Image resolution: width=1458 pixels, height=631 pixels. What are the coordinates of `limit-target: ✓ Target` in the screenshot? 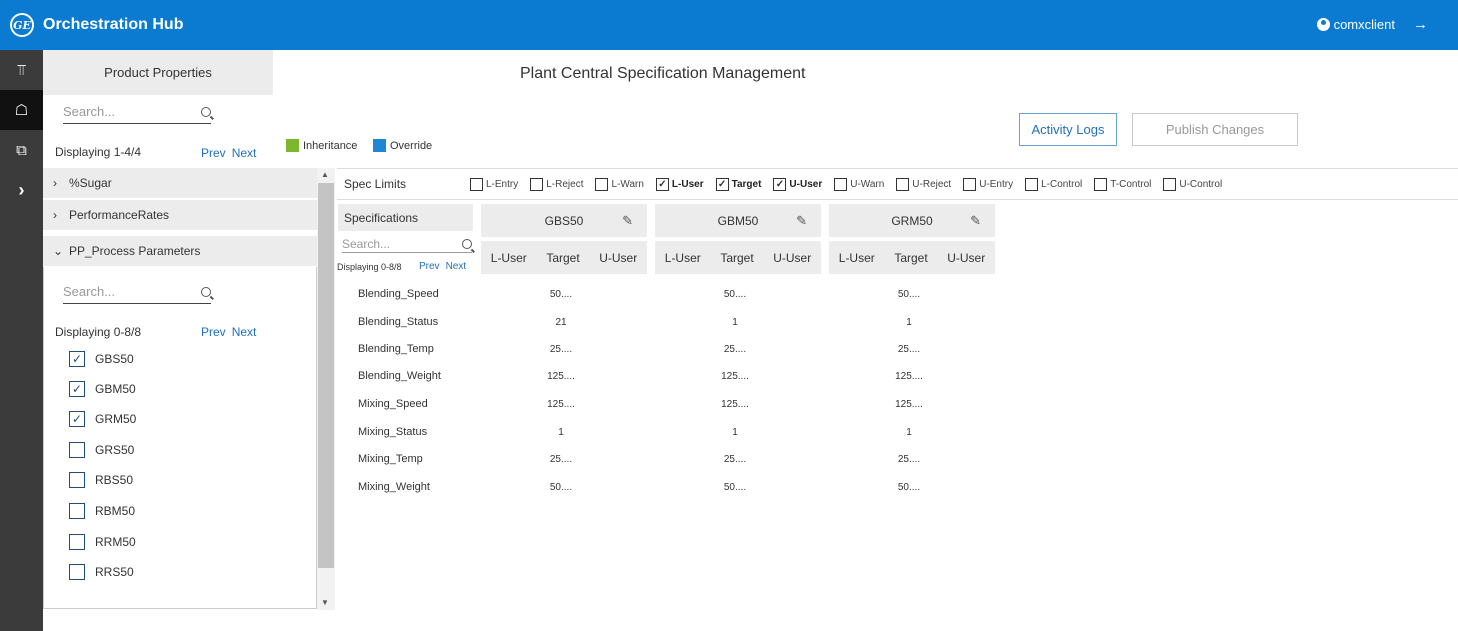 It's located at (738, 184).